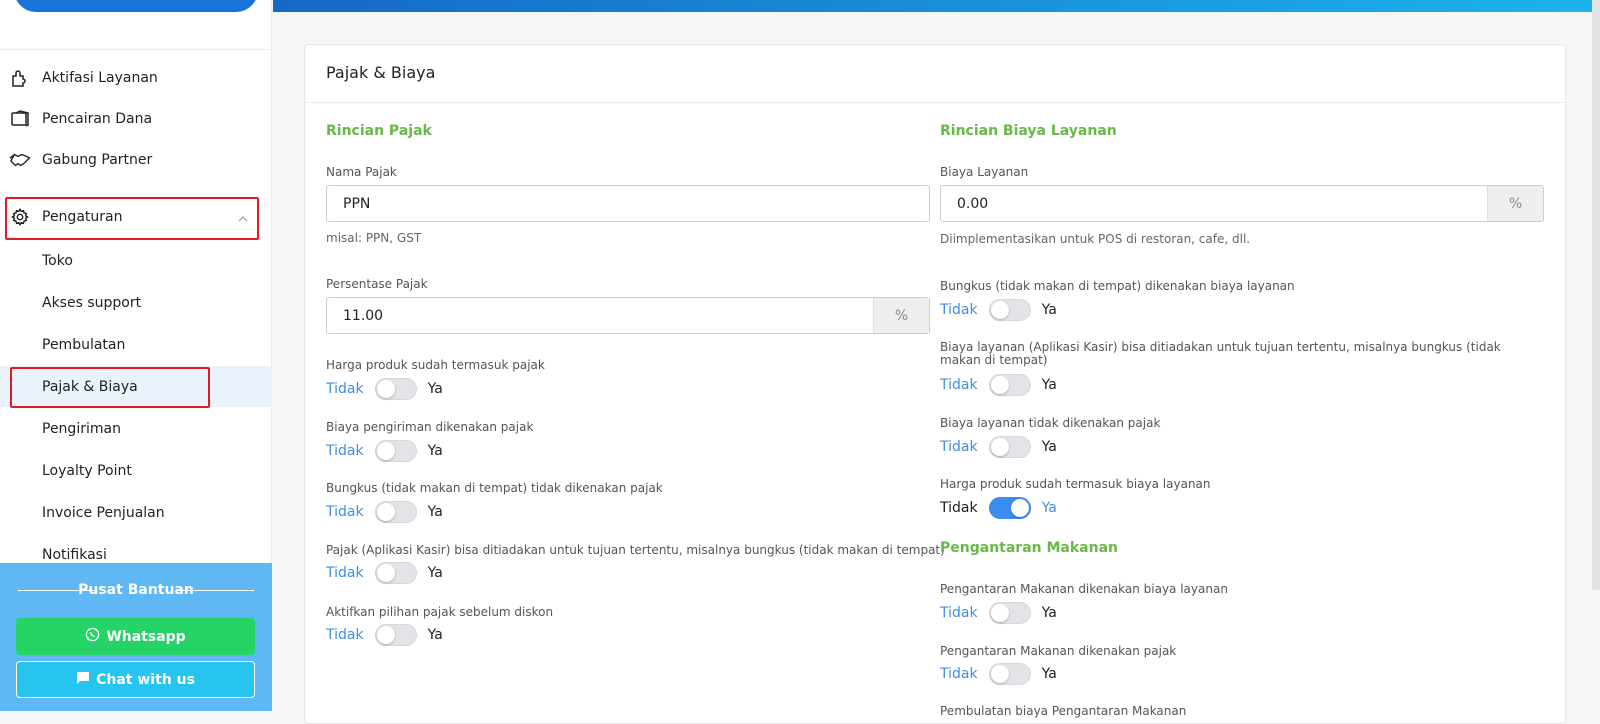 This screenshot has width=1600, height=724. Describe the element at coordinates (361, 172) in the screenshot. I see `tax-name-label: Nama Pajak` at that location.